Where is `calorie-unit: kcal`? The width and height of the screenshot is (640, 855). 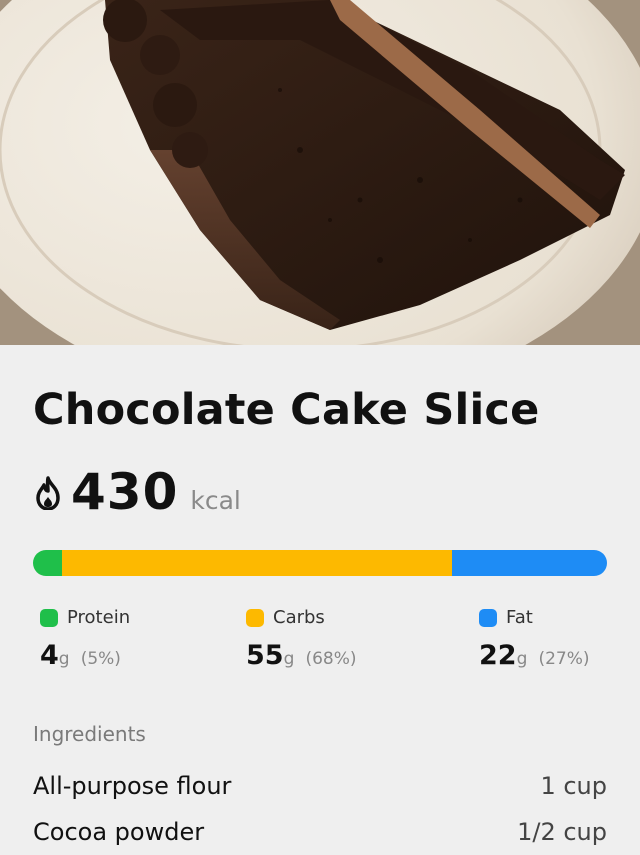 calorie-unit: kcal is located at coordinates (215, 500).